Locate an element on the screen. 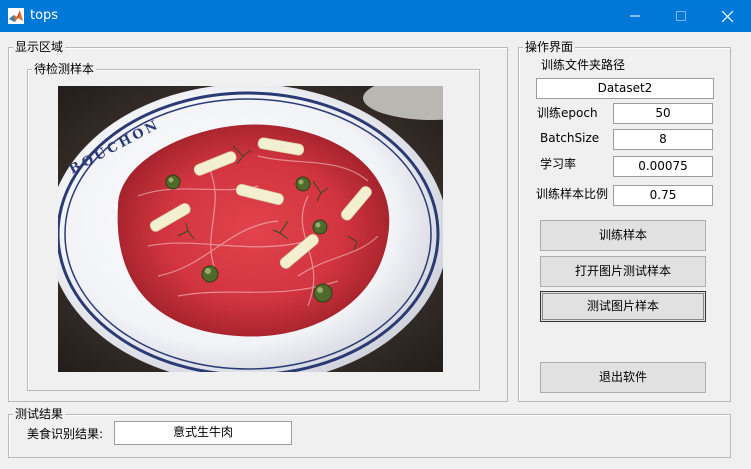  open-image-button: 打开图片测试样本 is located at coordinates (623, 271).